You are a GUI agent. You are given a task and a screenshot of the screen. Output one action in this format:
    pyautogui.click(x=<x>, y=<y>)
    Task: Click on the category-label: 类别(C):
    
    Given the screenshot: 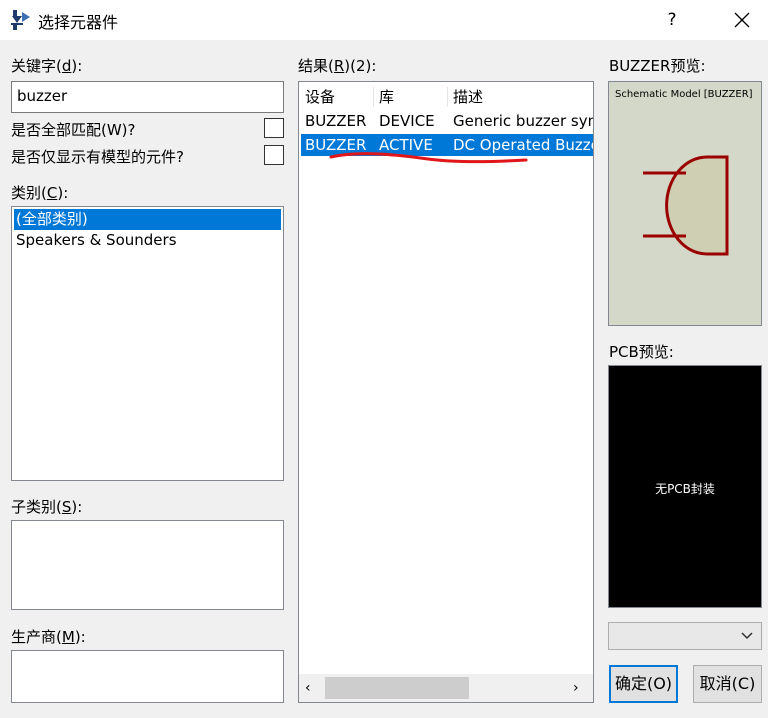 What is the action you would take?
    pyautogui.click(x=40, y=193)
    